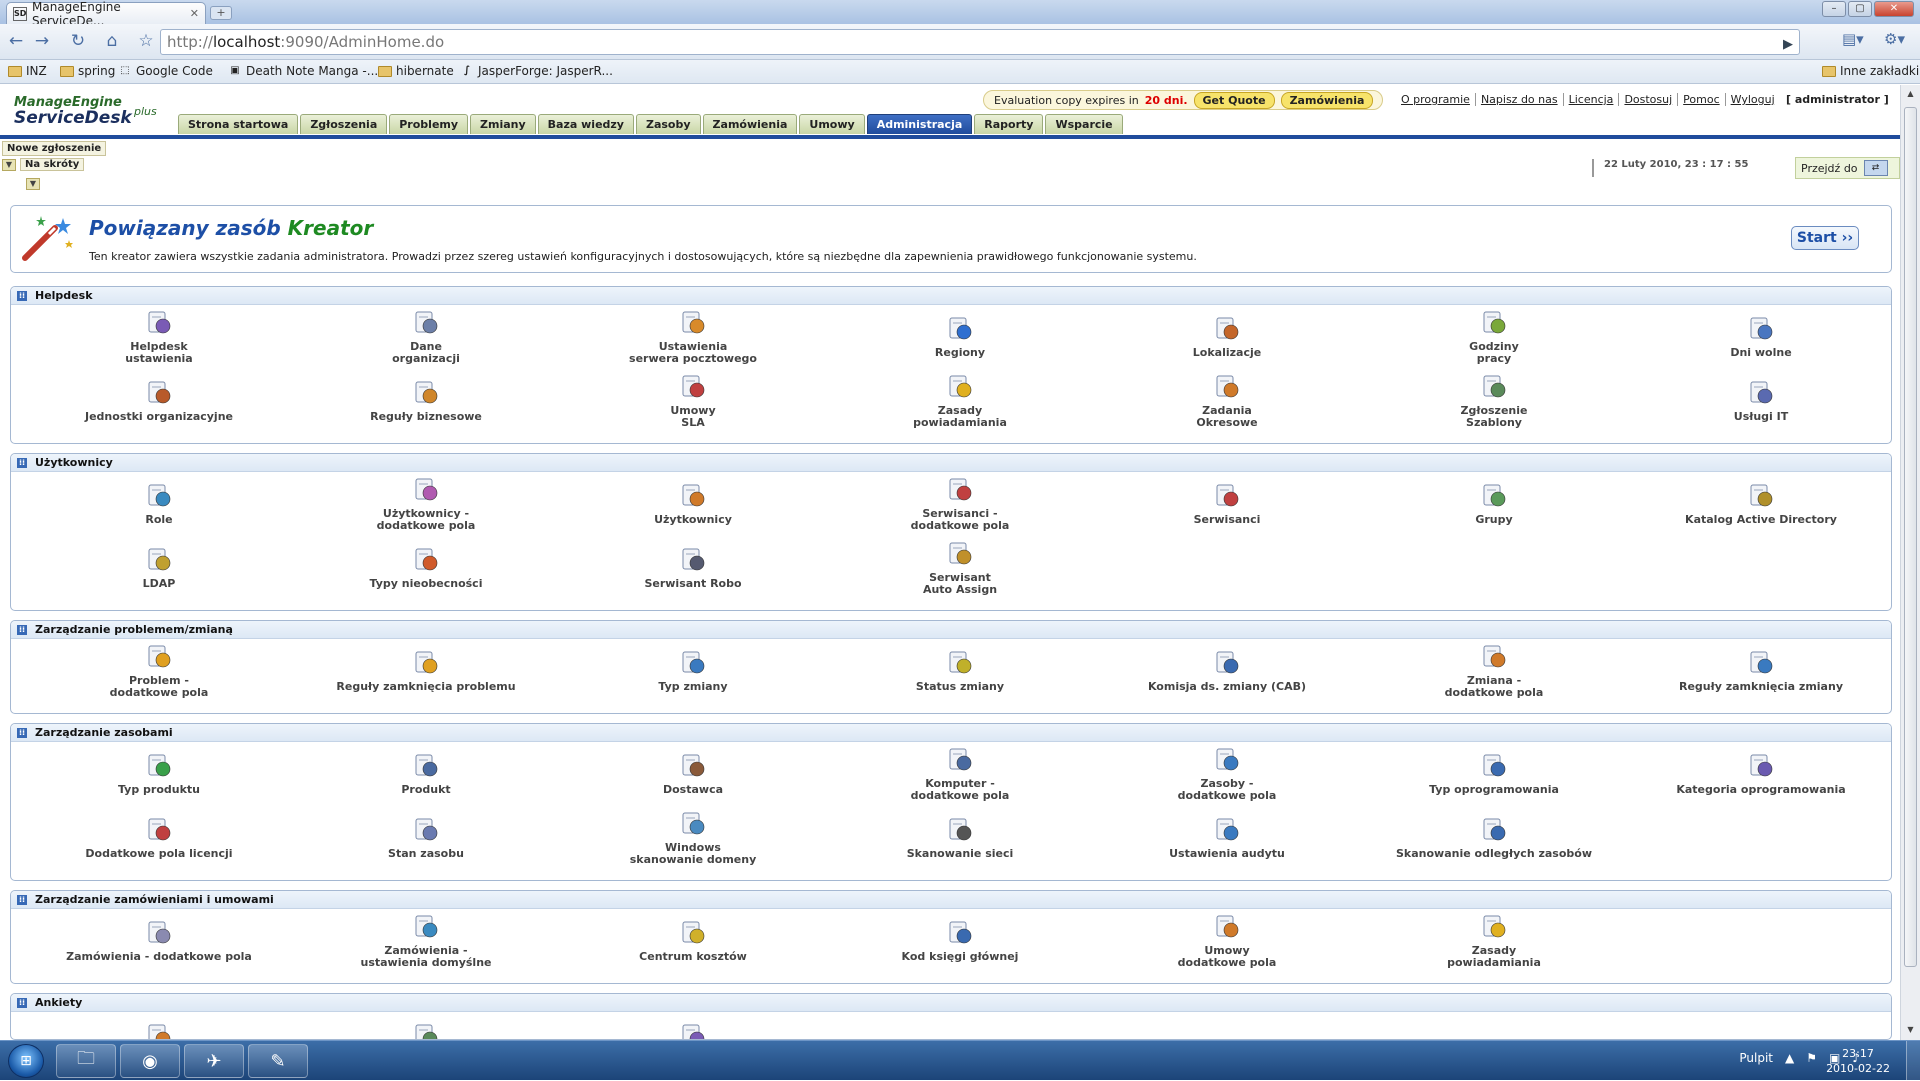 The width and height of the screenshot is (1920, 1081). What do you see at coordinates (426, 568) in the screenshot?
I see `admin-item-leave-types: Typy nieobecności` at bounding box center [426, 568].